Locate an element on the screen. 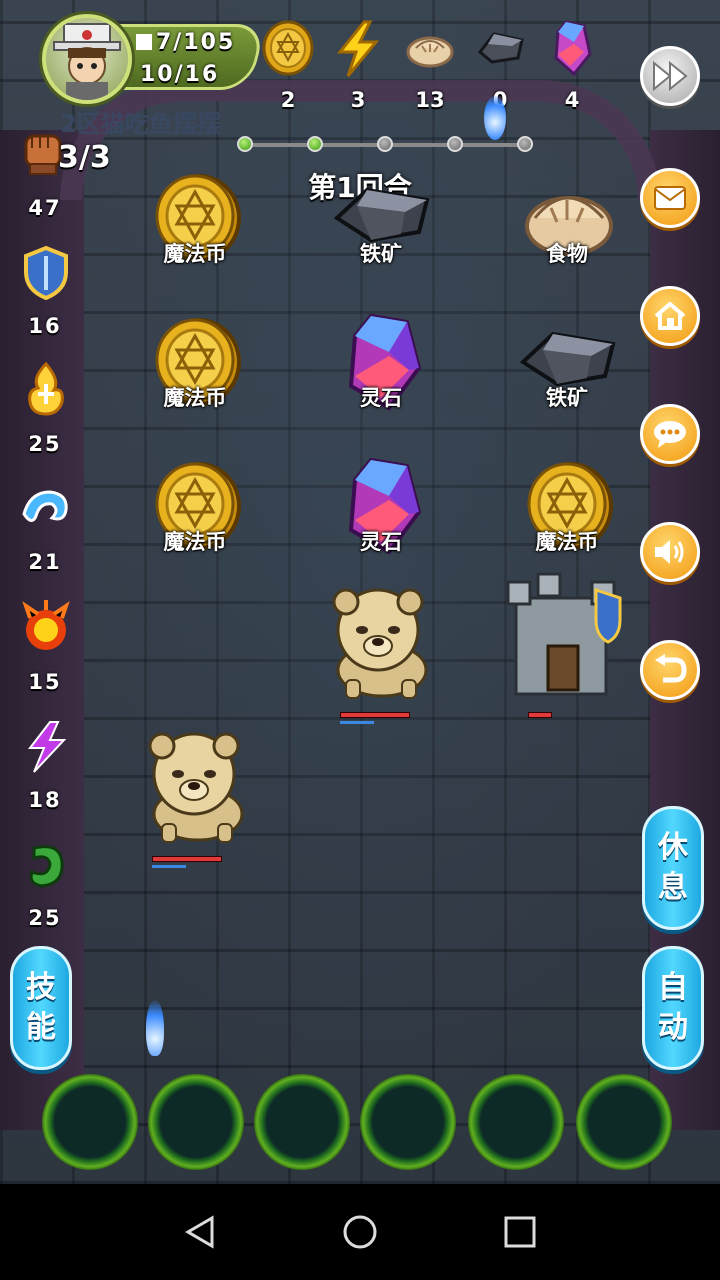 The image size is (720, 1280). speaker-icon is located at coordinates (669, 552).